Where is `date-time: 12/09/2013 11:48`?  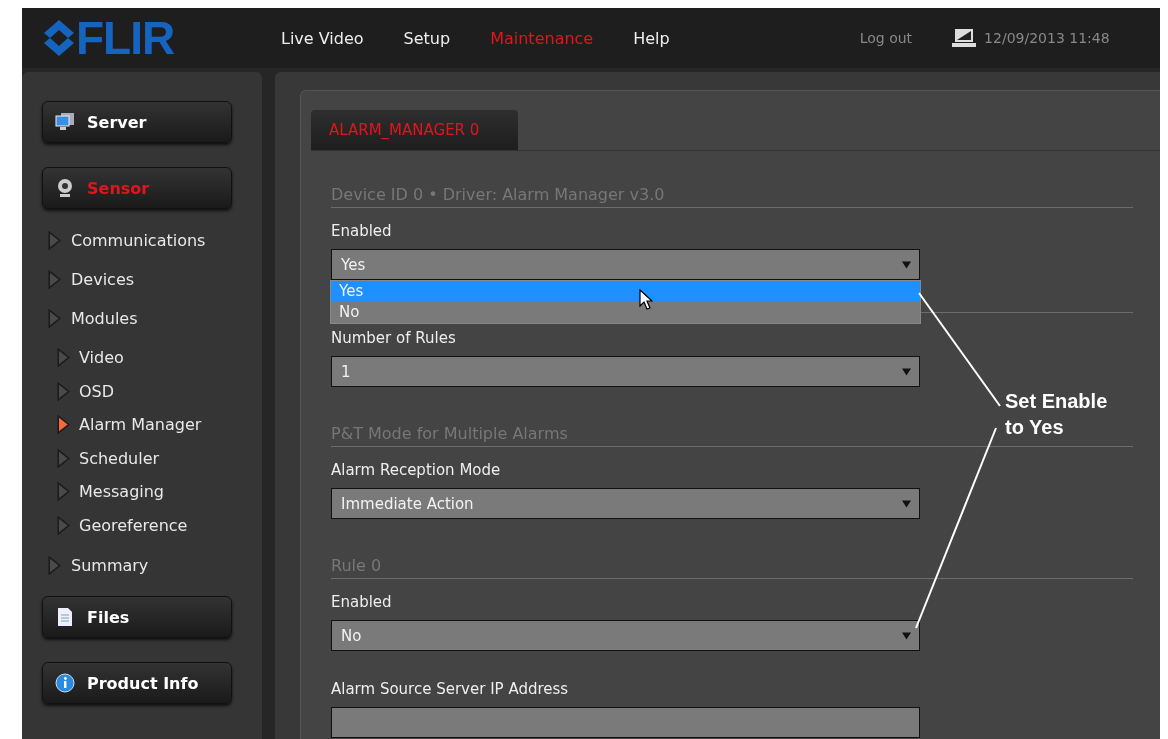
date-time: 12/09/2013 11:48 is located at coordinates (1047, 38).